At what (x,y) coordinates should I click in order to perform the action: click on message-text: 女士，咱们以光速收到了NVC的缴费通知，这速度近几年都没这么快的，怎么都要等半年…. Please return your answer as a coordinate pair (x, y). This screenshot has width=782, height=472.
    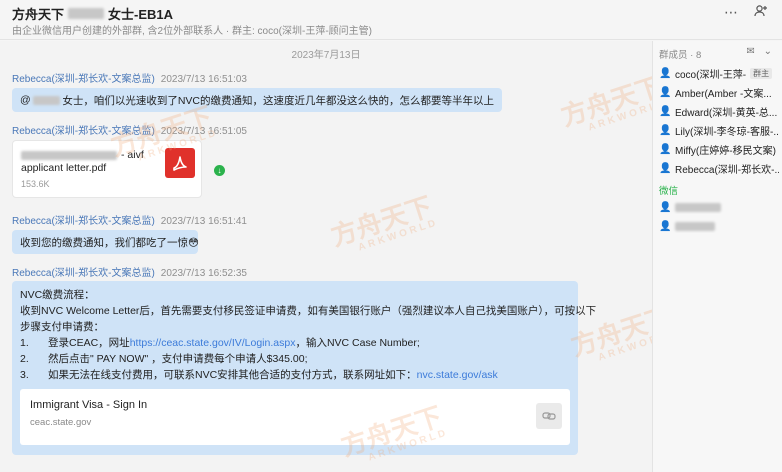
    Looking at the image, I should click on (278, 100).